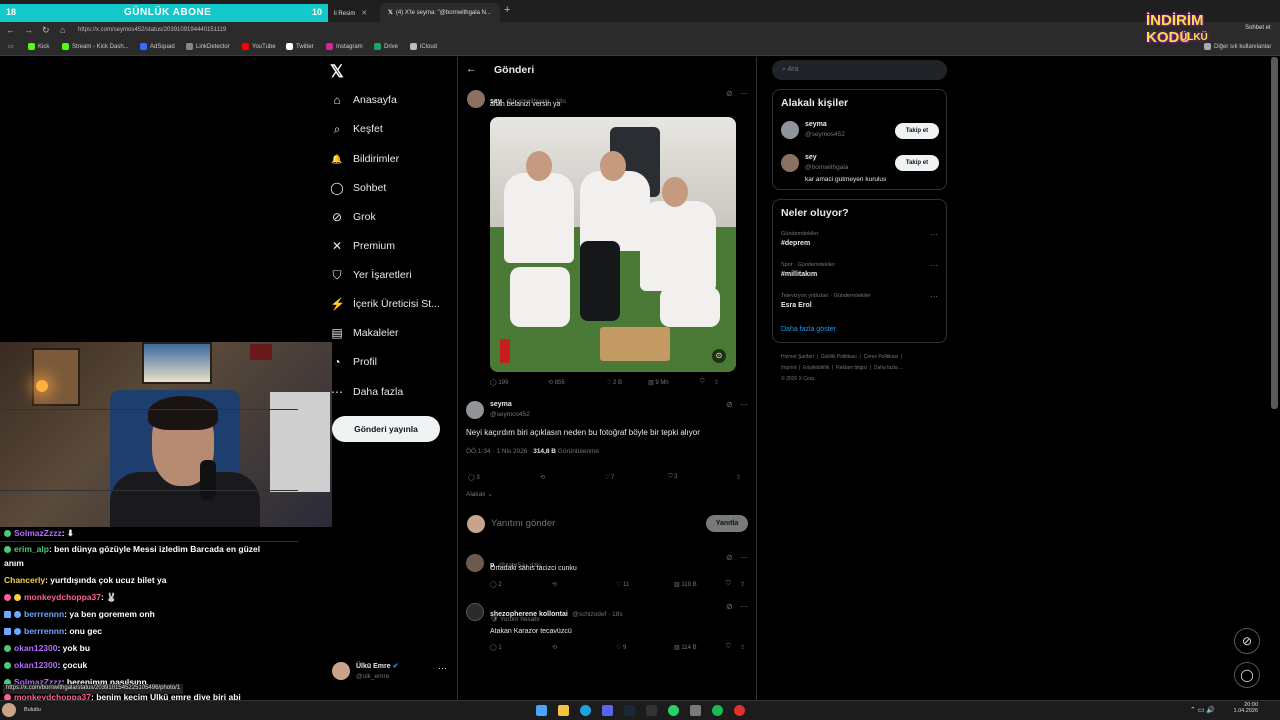 This screenshot has width=1280, height=720. What do you see at coordinates (851, 368) in the screenshot?
I see `footer-link: Reklam bilgisi` at bounding box center [851, 368].